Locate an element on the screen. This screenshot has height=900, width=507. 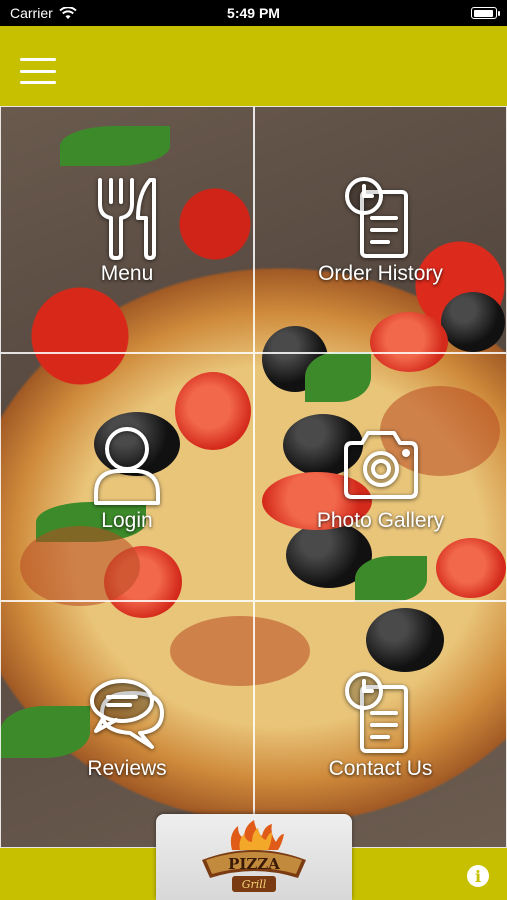
photo-gallery-label: Photo Gallery is located at coordinates (380, 520).